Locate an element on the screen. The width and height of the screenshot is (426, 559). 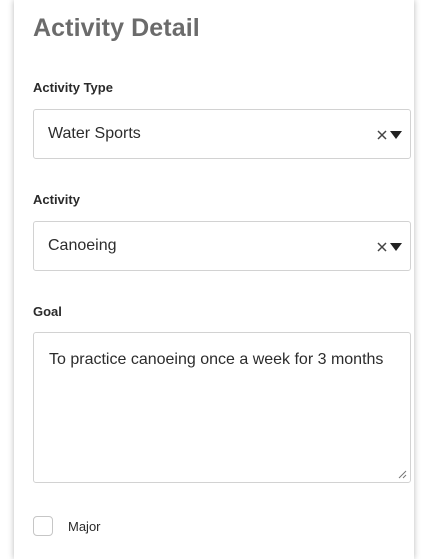
goal-label: Goal is located at coordinates (47, 311).